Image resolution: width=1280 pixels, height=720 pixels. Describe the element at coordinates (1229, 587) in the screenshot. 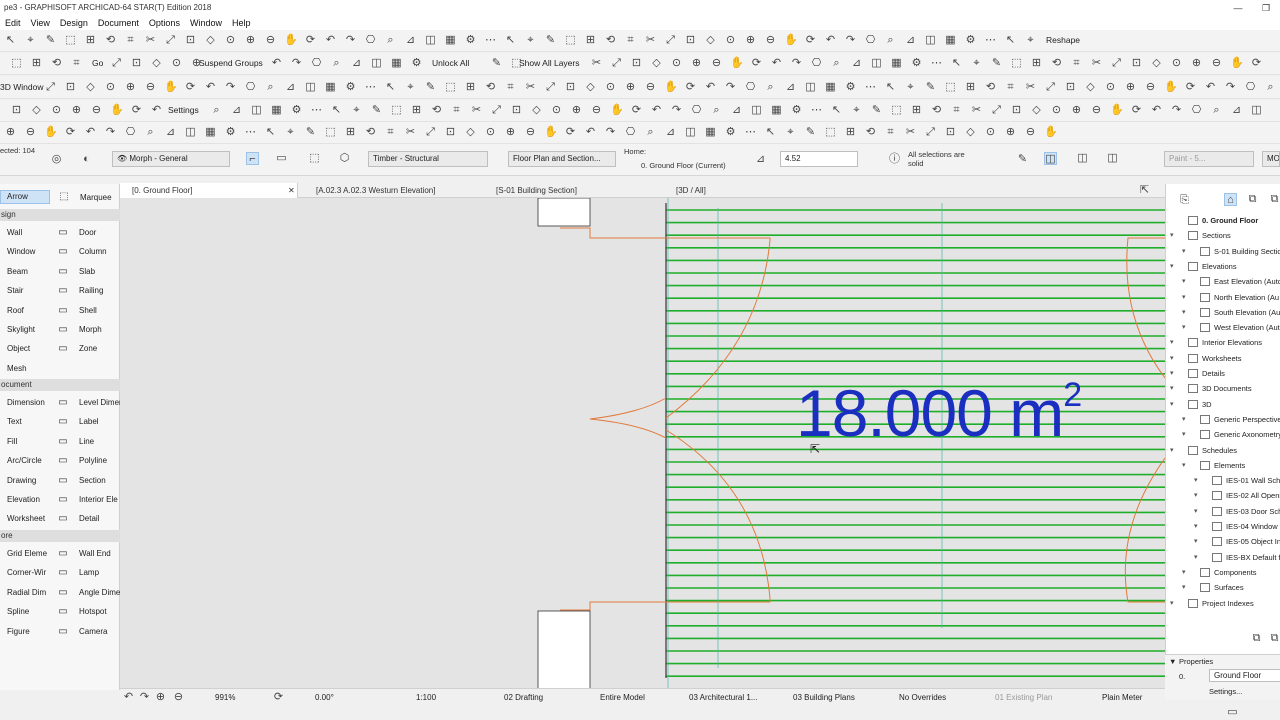

I see `navigator-item: Surfaces` at that location.